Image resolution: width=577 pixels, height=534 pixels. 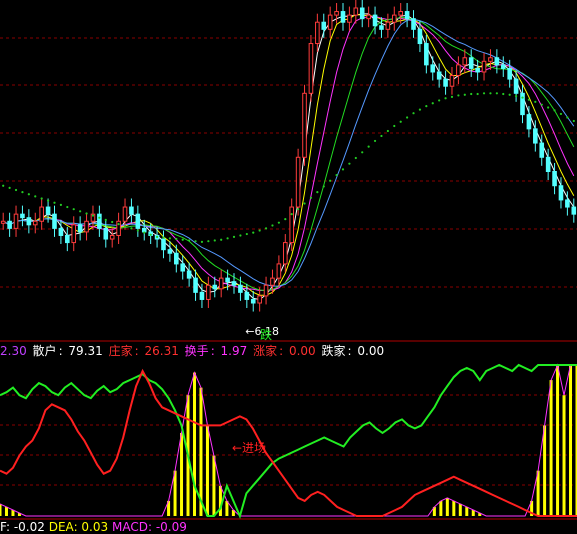 I want to click on entry-label: ←进场, so click(x=249, y=448).